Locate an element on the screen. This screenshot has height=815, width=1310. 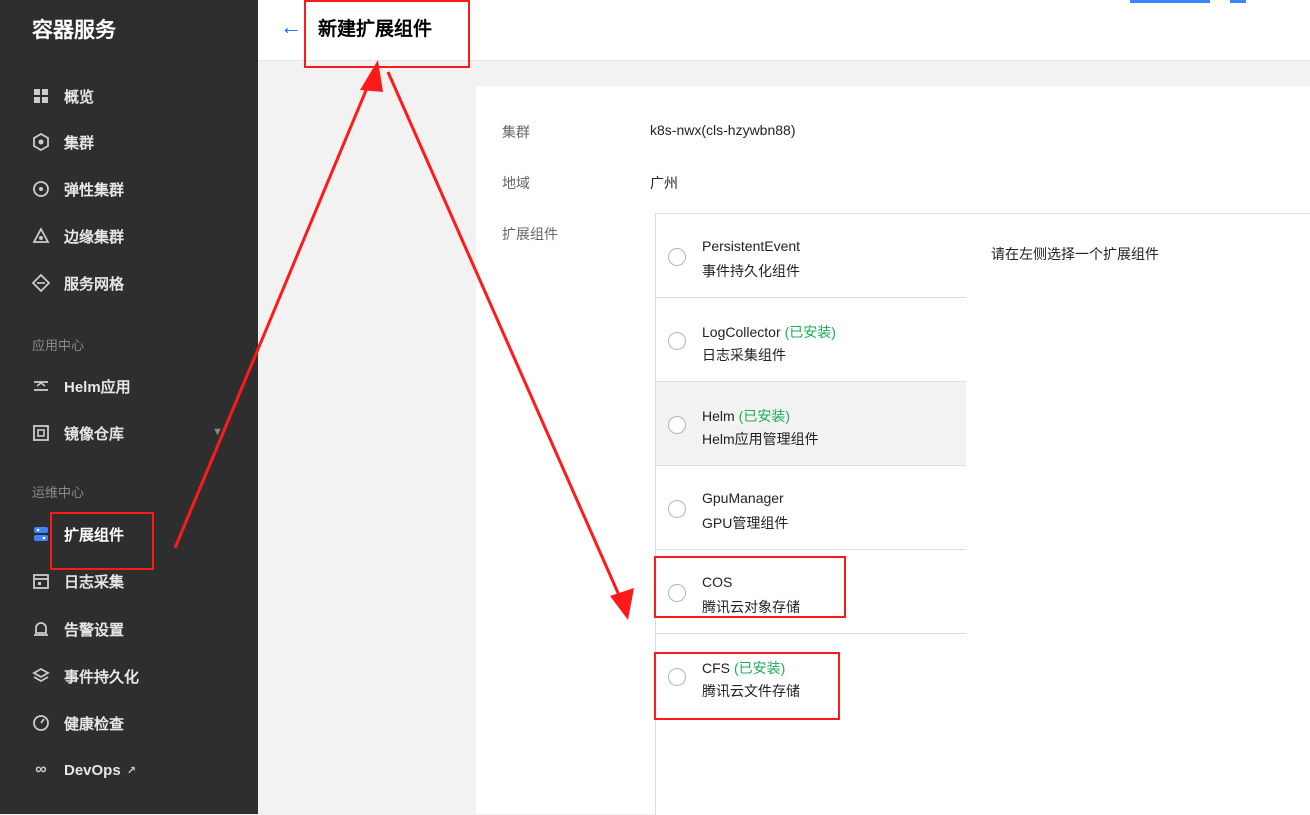
addon-desc: 腾讯云文件存储 is located at coordinates (751, 691).